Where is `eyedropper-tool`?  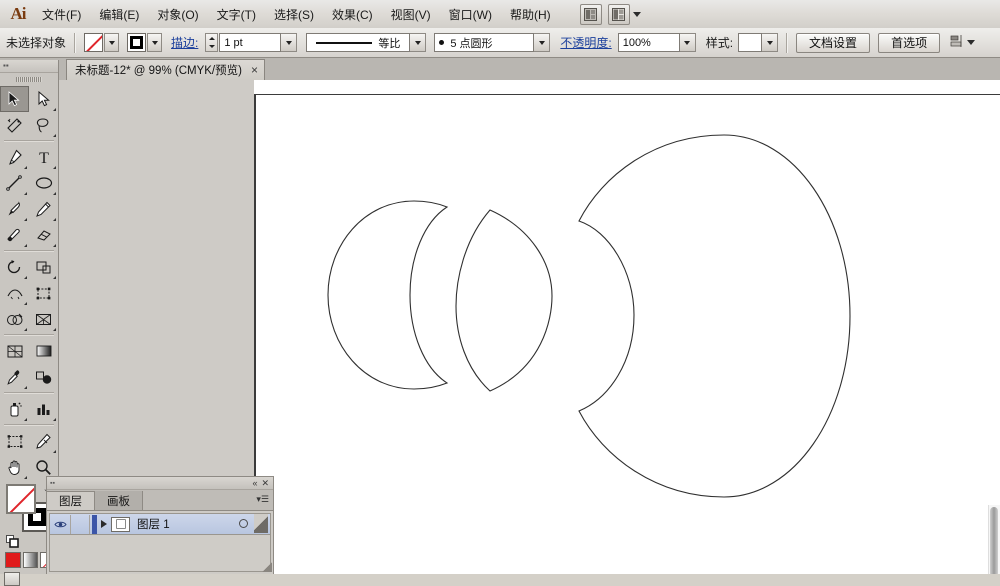
eyedropper-tool is located at coordinates (14, 377).